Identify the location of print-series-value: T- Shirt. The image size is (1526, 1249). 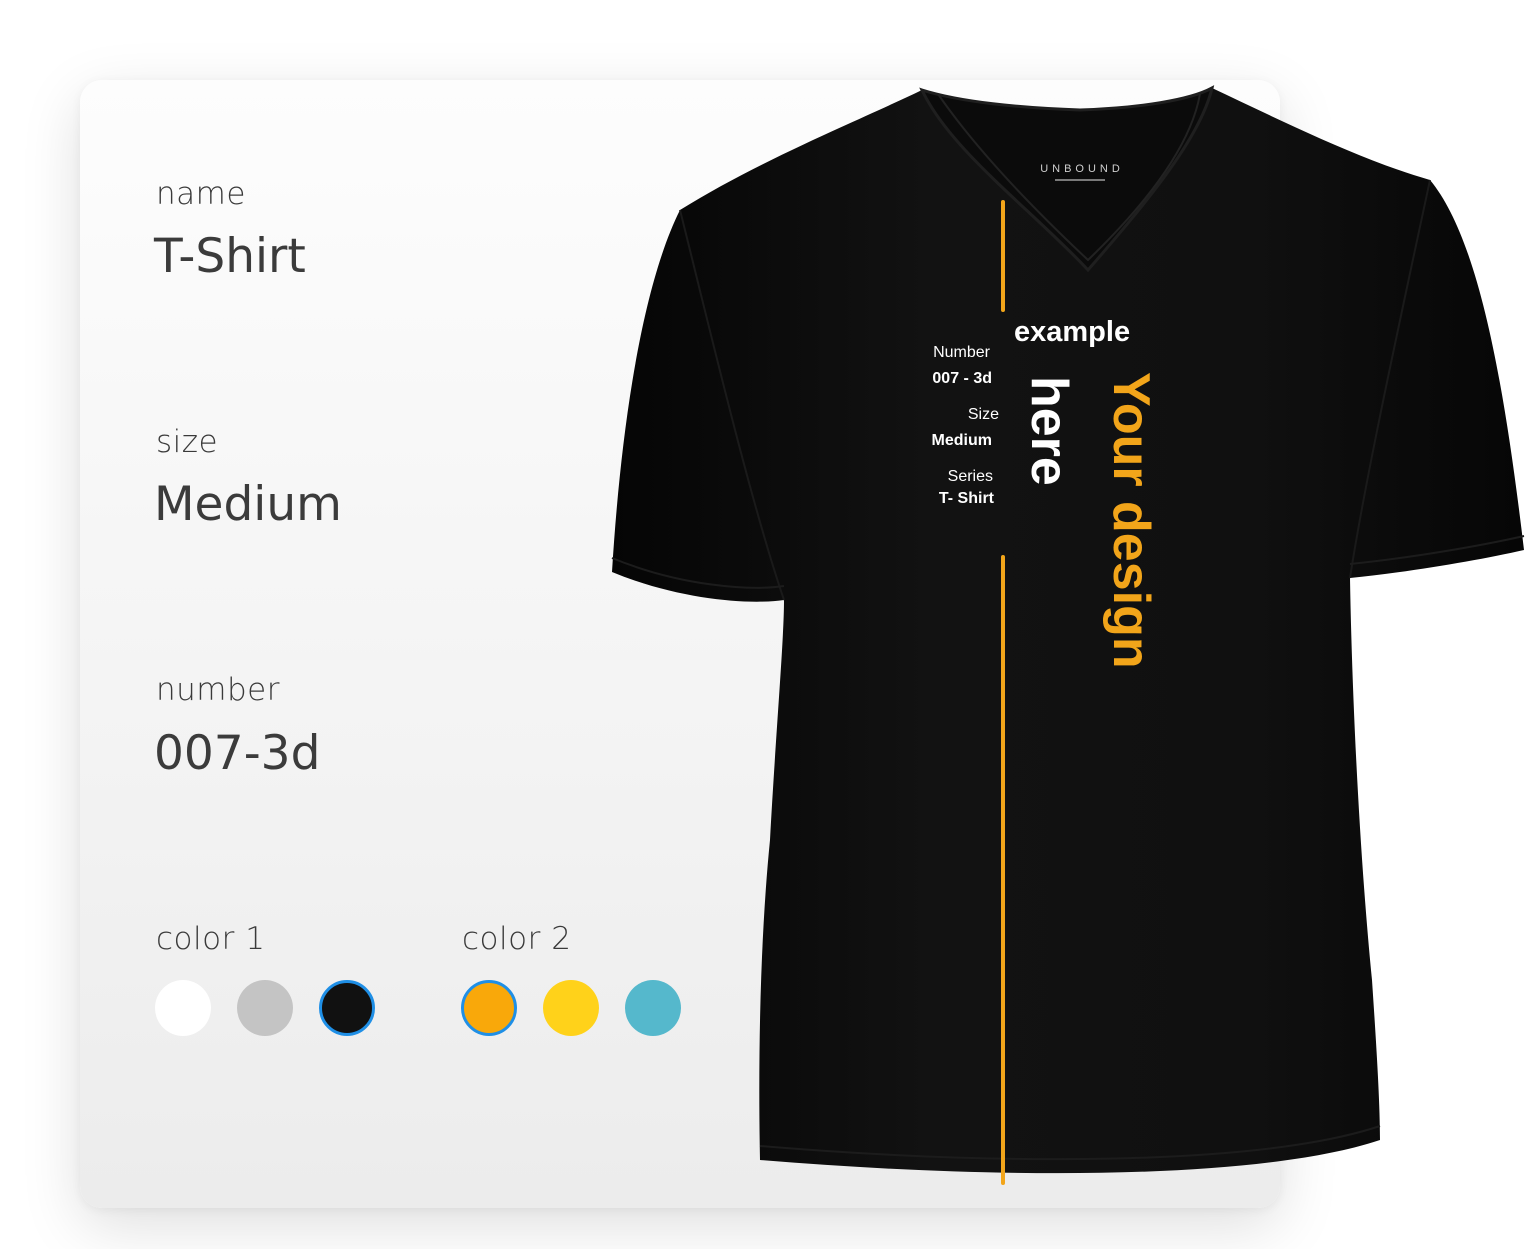
(966, 498).